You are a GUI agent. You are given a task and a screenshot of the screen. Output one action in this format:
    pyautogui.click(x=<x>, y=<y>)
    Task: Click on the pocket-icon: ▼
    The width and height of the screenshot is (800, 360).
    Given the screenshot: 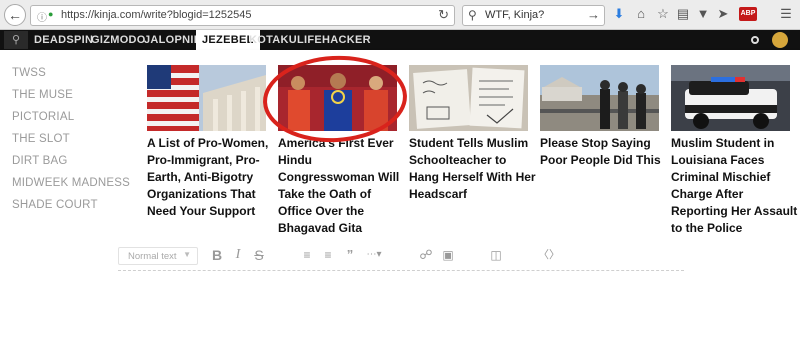 What is the action you would take?
    pyautogui.click(x=703, y=14)
    